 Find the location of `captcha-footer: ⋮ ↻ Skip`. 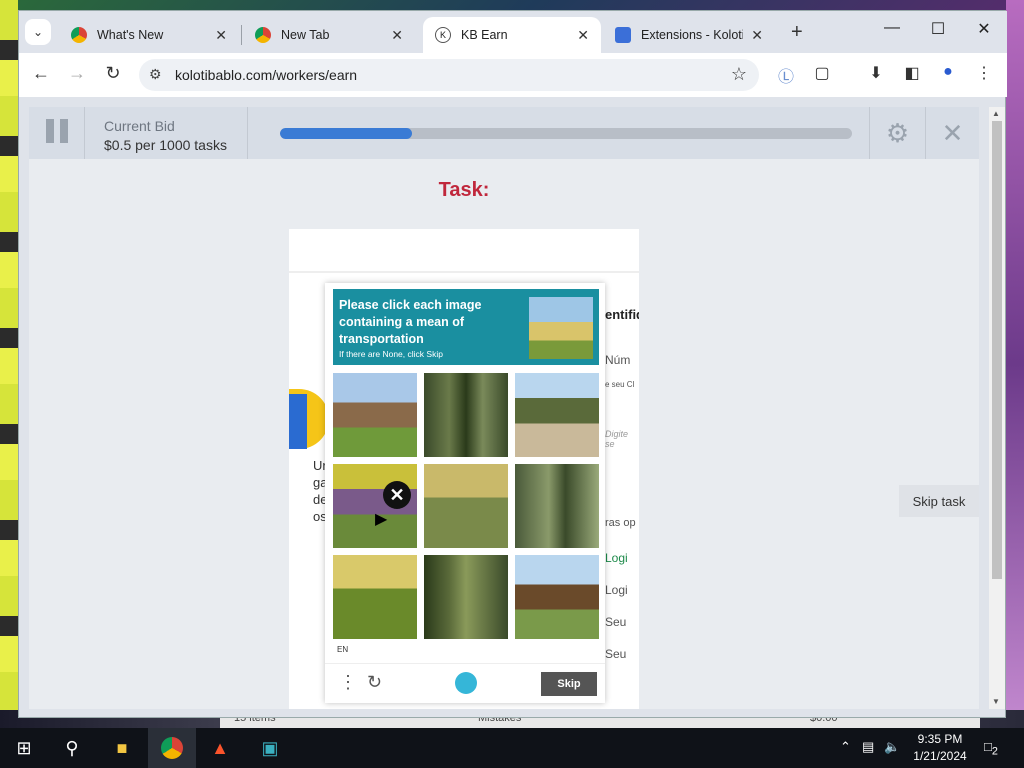

captcha-footer: ⋮ ↻ Skip is located at coordinates (465, 683).